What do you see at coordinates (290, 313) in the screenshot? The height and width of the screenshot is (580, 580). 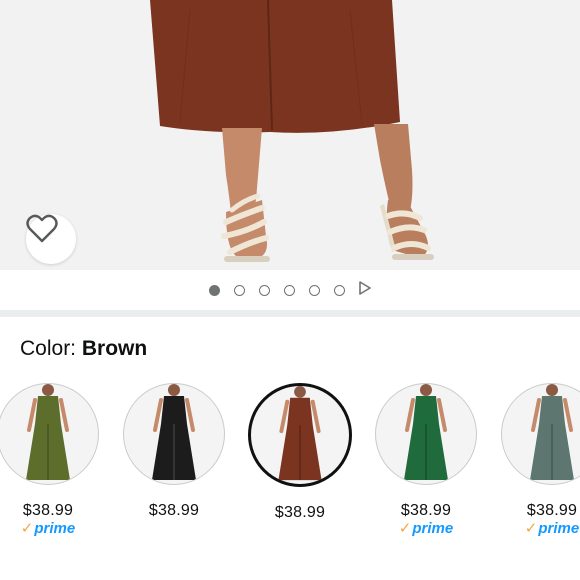 I see `section-divider` at bounding box center [290, 313].